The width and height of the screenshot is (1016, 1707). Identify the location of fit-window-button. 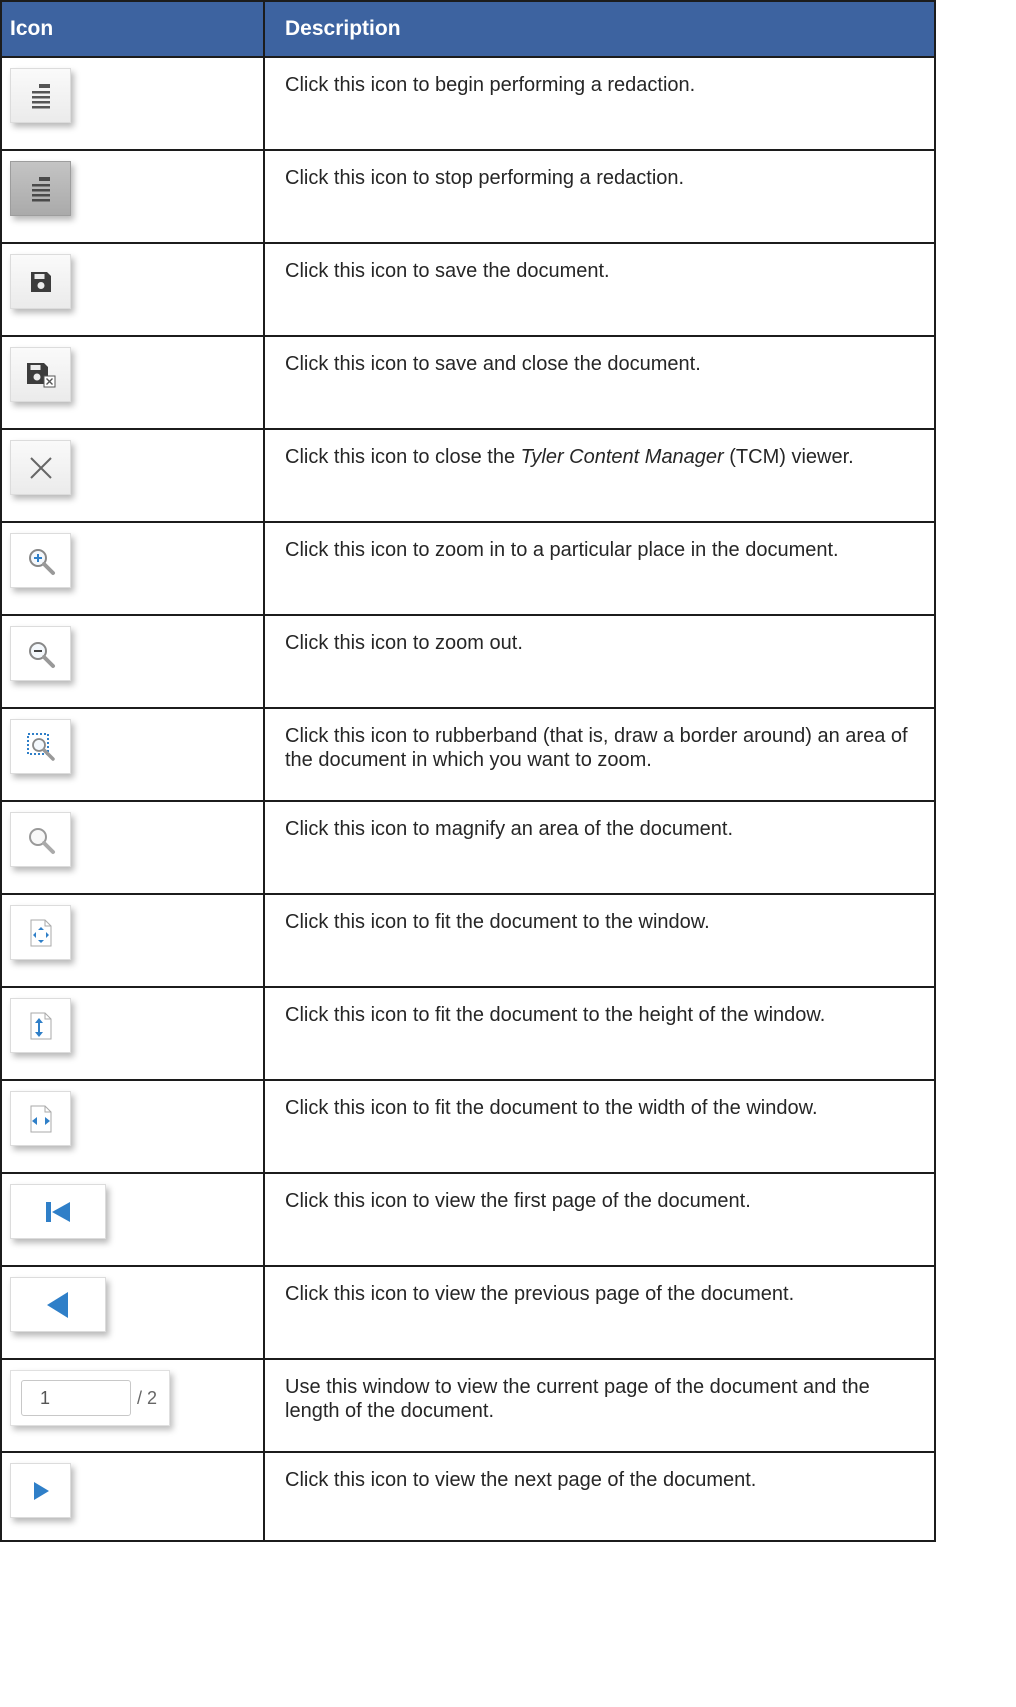
(40, 932).